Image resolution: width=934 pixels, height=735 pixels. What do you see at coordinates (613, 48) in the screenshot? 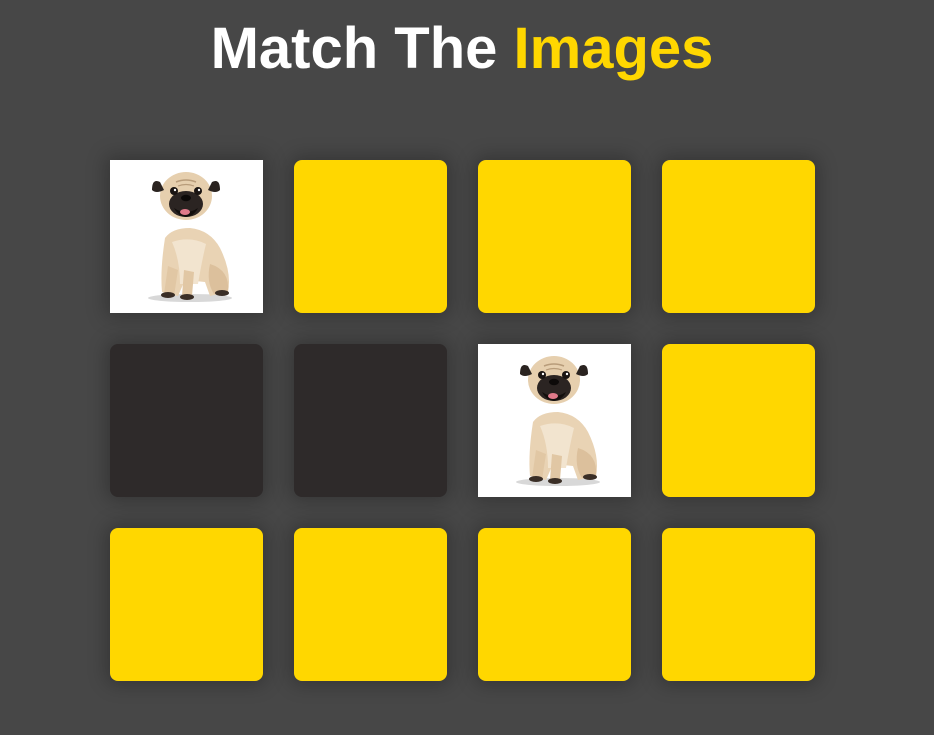
I see `title-accent: Images` at bounding box center [613, 48].